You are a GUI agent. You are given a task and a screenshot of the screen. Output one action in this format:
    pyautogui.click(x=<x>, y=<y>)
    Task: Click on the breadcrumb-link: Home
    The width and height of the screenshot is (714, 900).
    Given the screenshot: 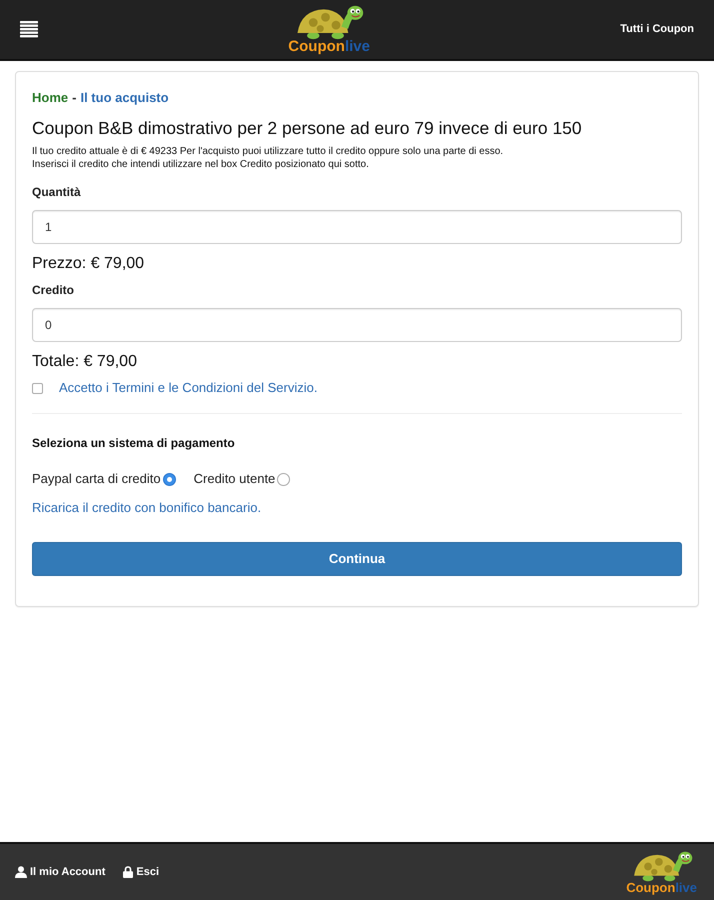 What is the action you would take?
    pyautogui.click(x=50, y=98)
    